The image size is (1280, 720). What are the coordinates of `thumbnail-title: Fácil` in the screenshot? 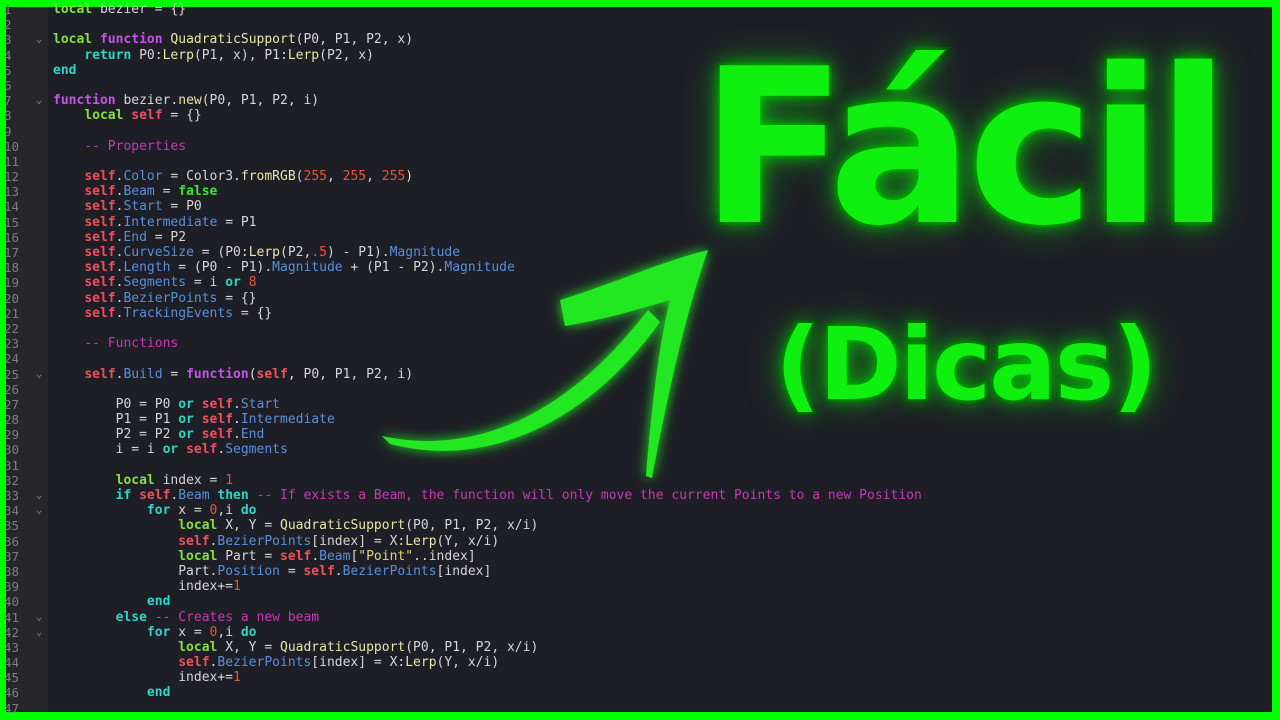 It's located at (965, 147).